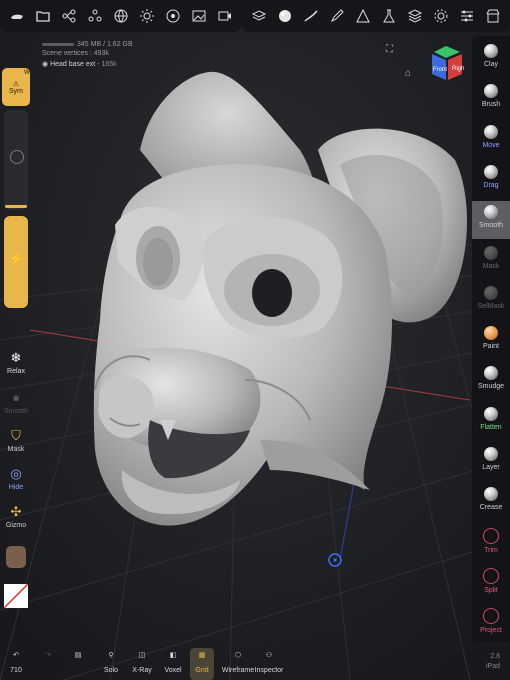 Image resolution: width=510 pixels, height=680 pixels. Describe the element at coordinates (441, 16) in the screenshot. I see `gear-icon` at that location.